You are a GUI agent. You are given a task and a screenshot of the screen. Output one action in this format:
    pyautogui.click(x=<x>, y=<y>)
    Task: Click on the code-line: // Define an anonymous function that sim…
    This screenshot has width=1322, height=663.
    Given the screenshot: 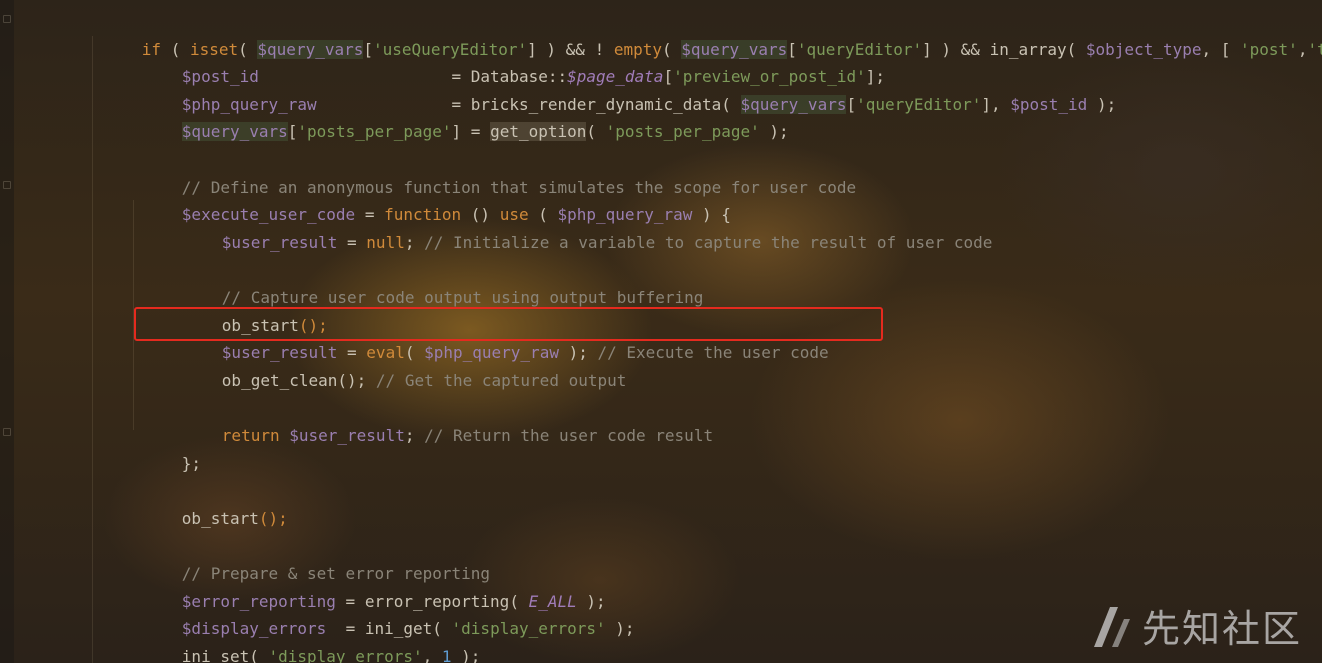 What is the action you would take?
    pyautogui.click(x=519, y=187)
    